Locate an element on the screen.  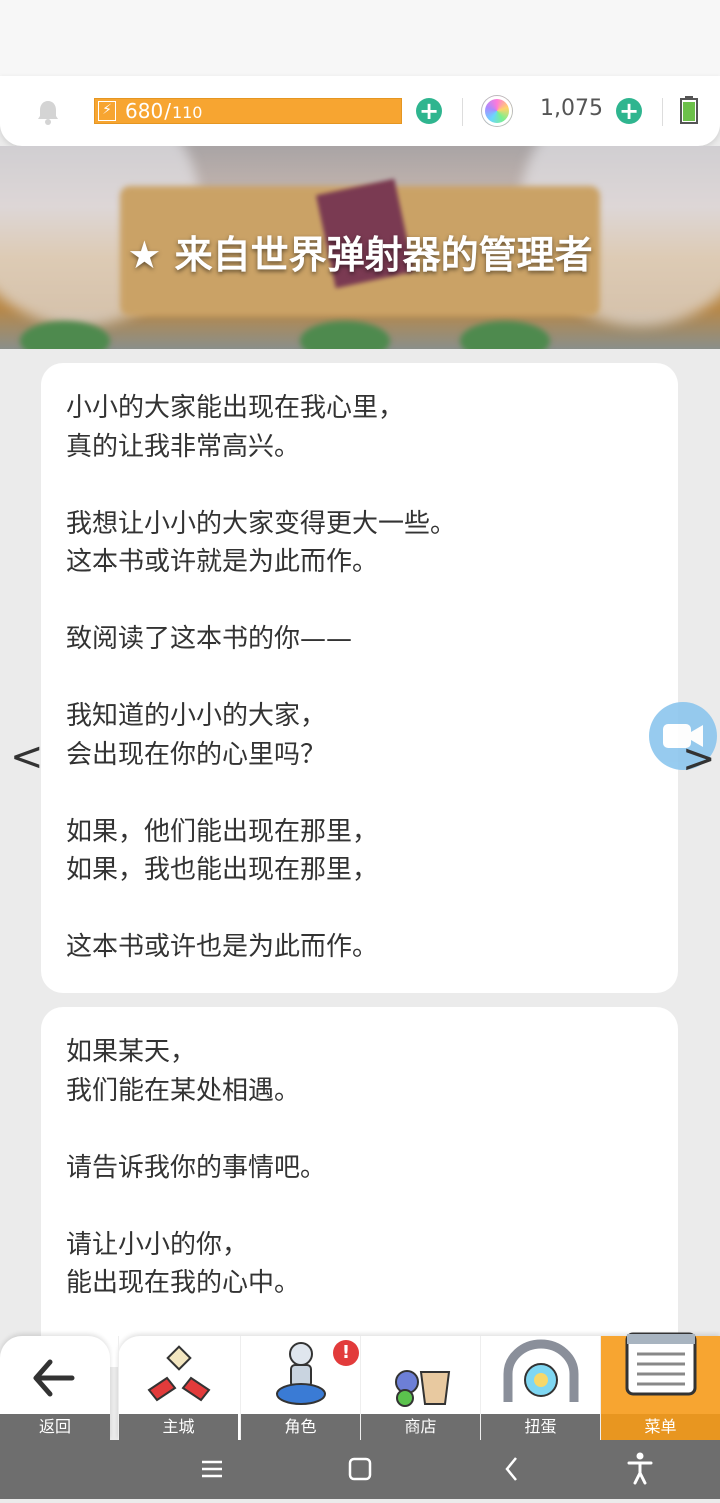
home-system-icon is located at coordinates (360, 1469).